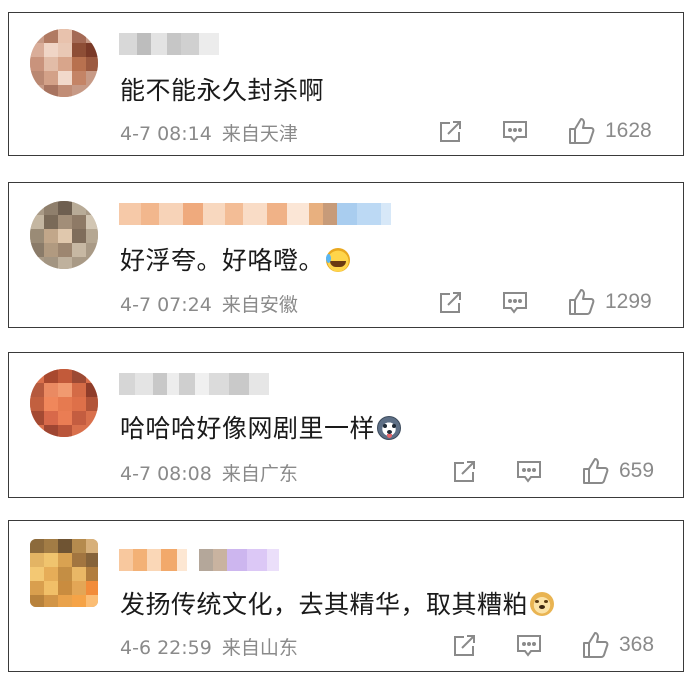 Image resolution: width=692 pixels, height=682 pixels. What do you see at coordinates (389, 428) in the screenshot?
I see `husky-face-emoji` at bounding box center [389, 428].